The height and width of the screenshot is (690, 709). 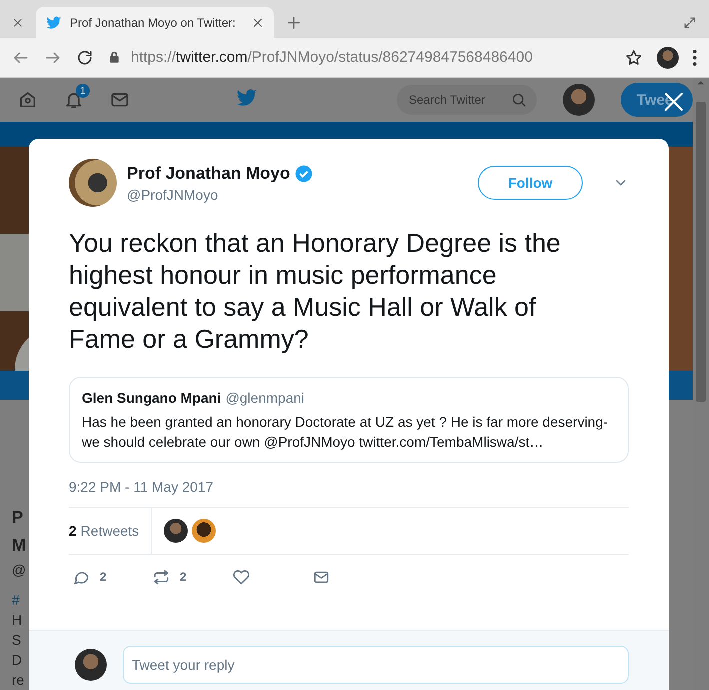 I want to click on lock-icon, so click(x=114, y=57).